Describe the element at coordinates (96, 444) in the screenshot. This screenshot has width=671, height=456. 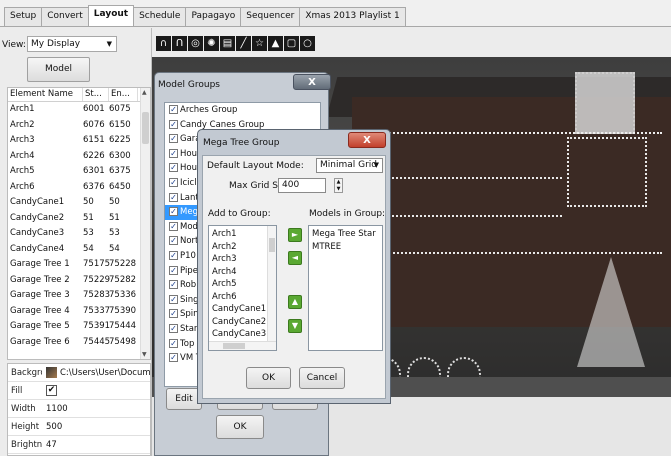
I see `prop-value: 47` at that location.